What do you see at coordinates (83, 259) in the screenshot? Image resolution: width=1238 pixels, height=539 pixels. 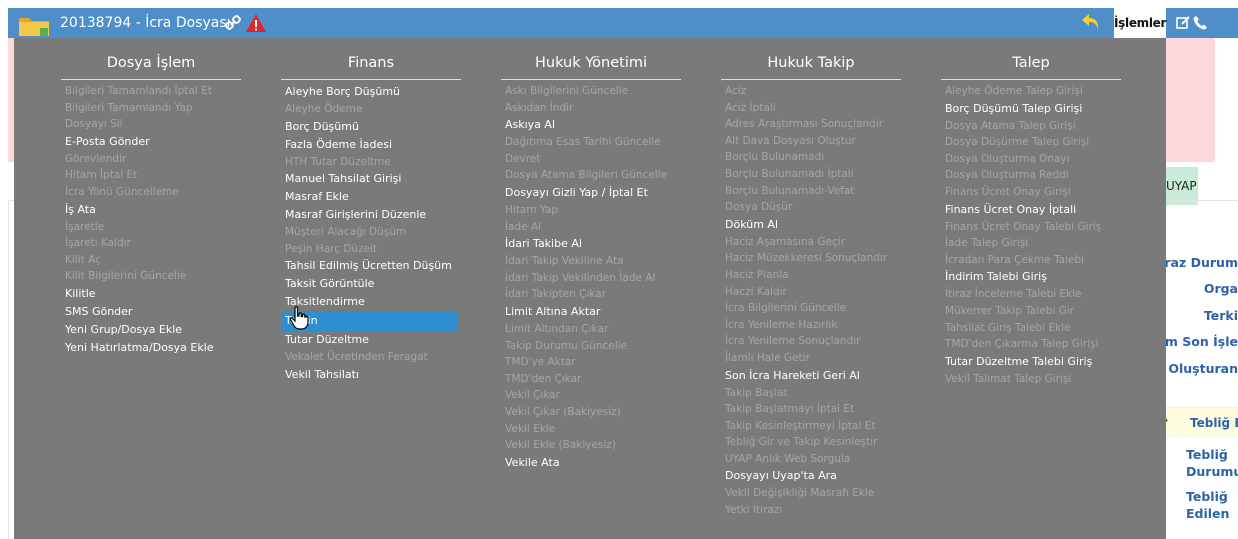 I see `menu-item: Kilit Aç` at bounding box center [83, 259].